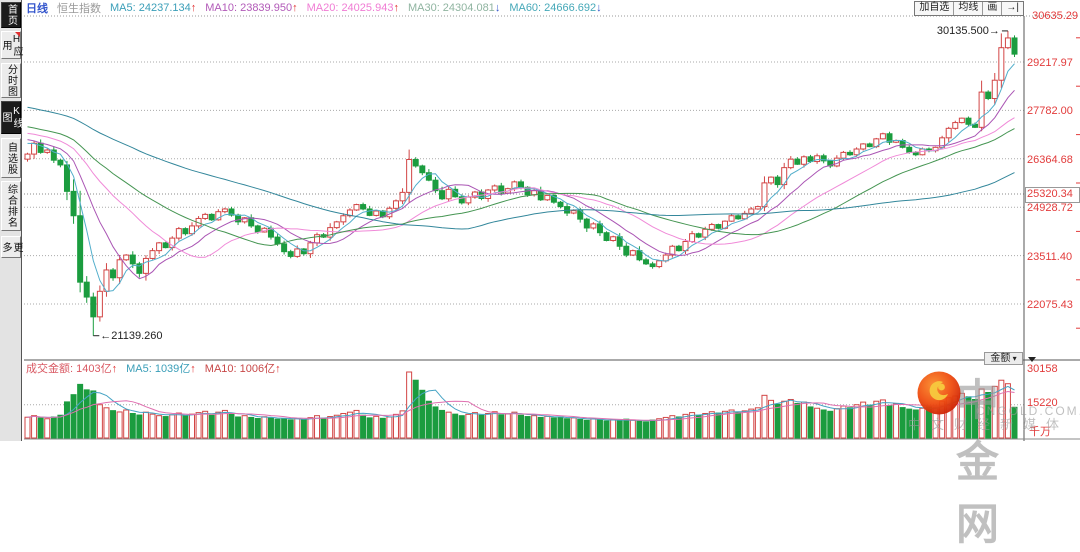  Describe the element at coordinates (11, 15) in the screenshot. I see `sidebar-tab-首页: 首页` at that location.